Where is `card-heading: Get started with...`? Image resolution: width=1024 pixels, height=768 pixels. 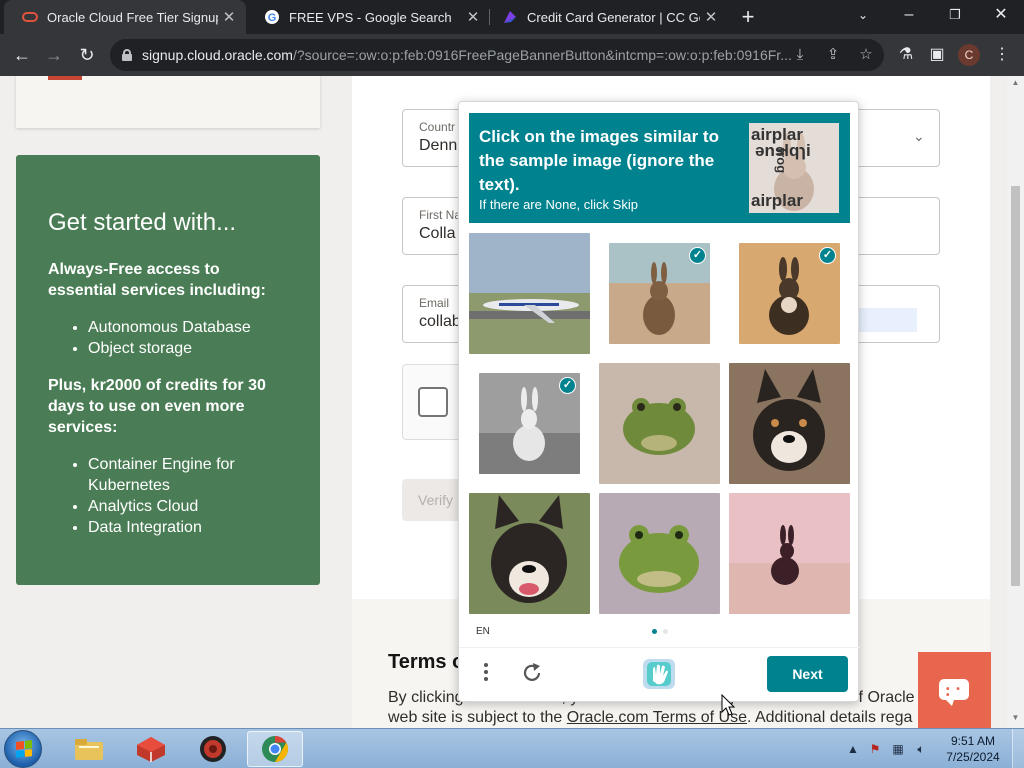
card-heading: Get started with... is located at coordinates (142, 222).